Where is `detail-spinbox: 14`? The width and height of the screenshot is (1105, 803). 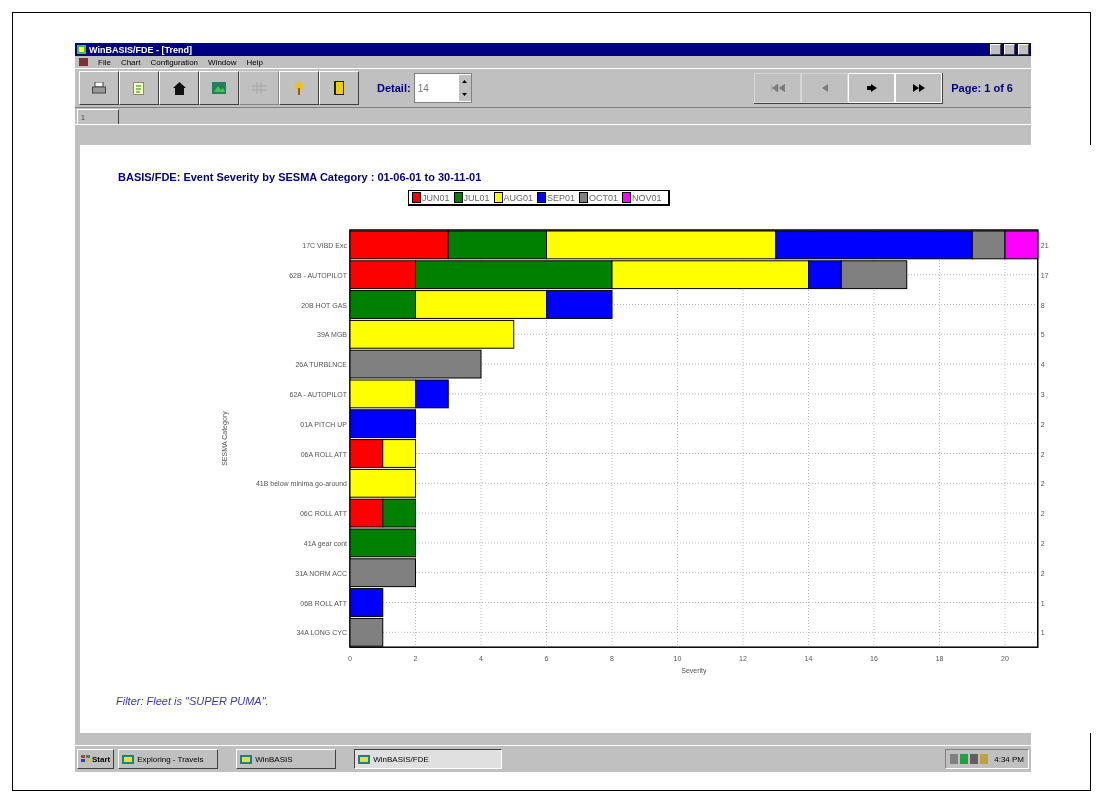
detail-spinbox: 14 is located at coordinates (442, 88).